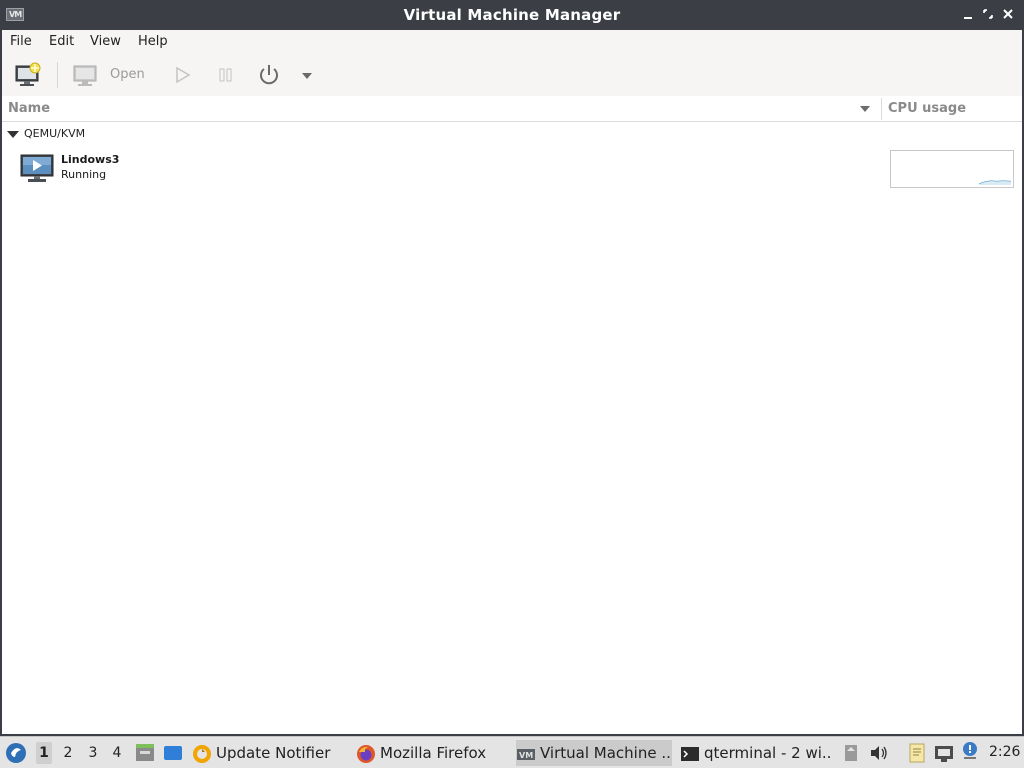  What do you see at coordinates (512, 75) in the screenshot?
I see `toolbar: Open` at bounding box center [512, 75].